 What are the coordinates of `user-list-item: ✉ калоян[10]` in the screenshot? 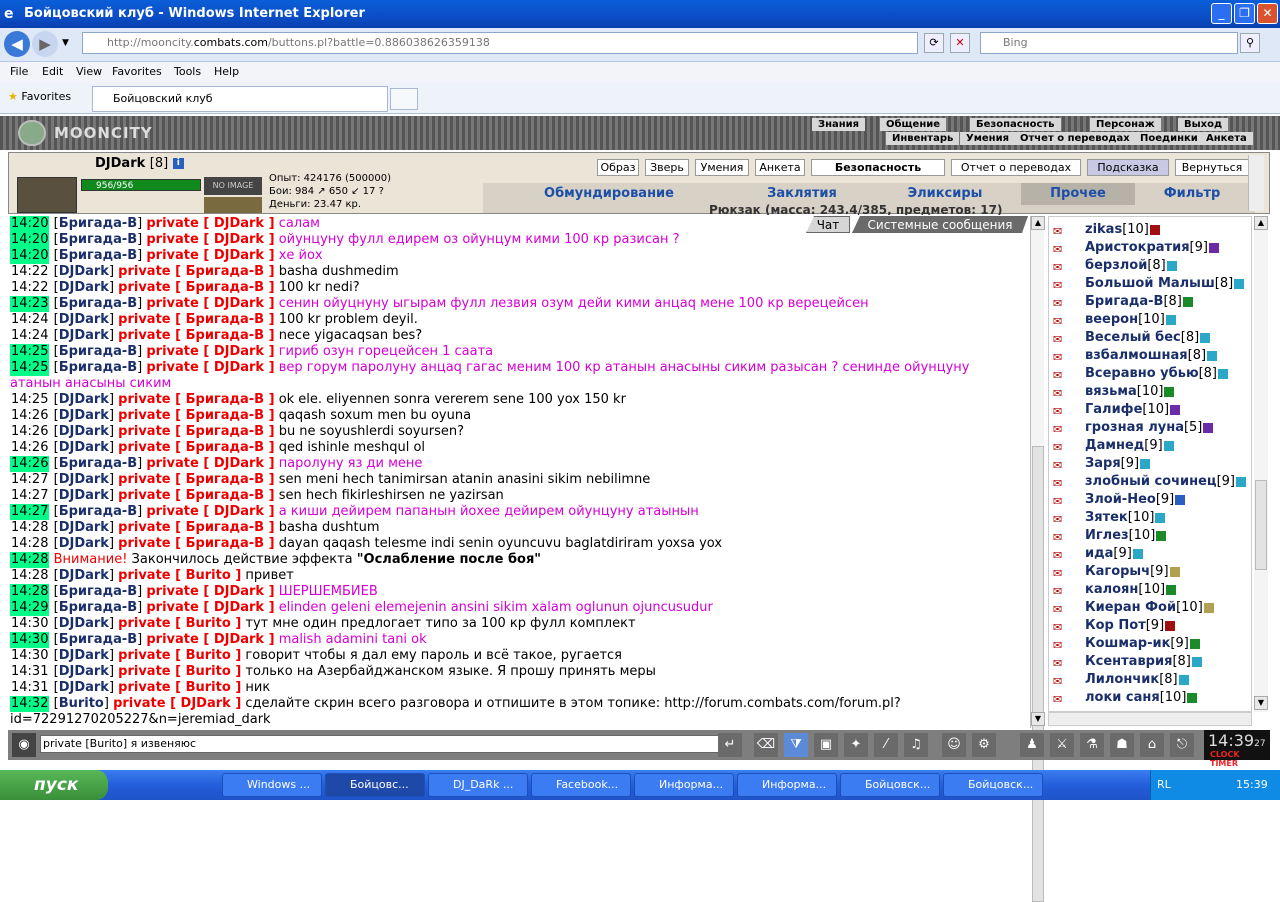 It's located at (1150, 590).